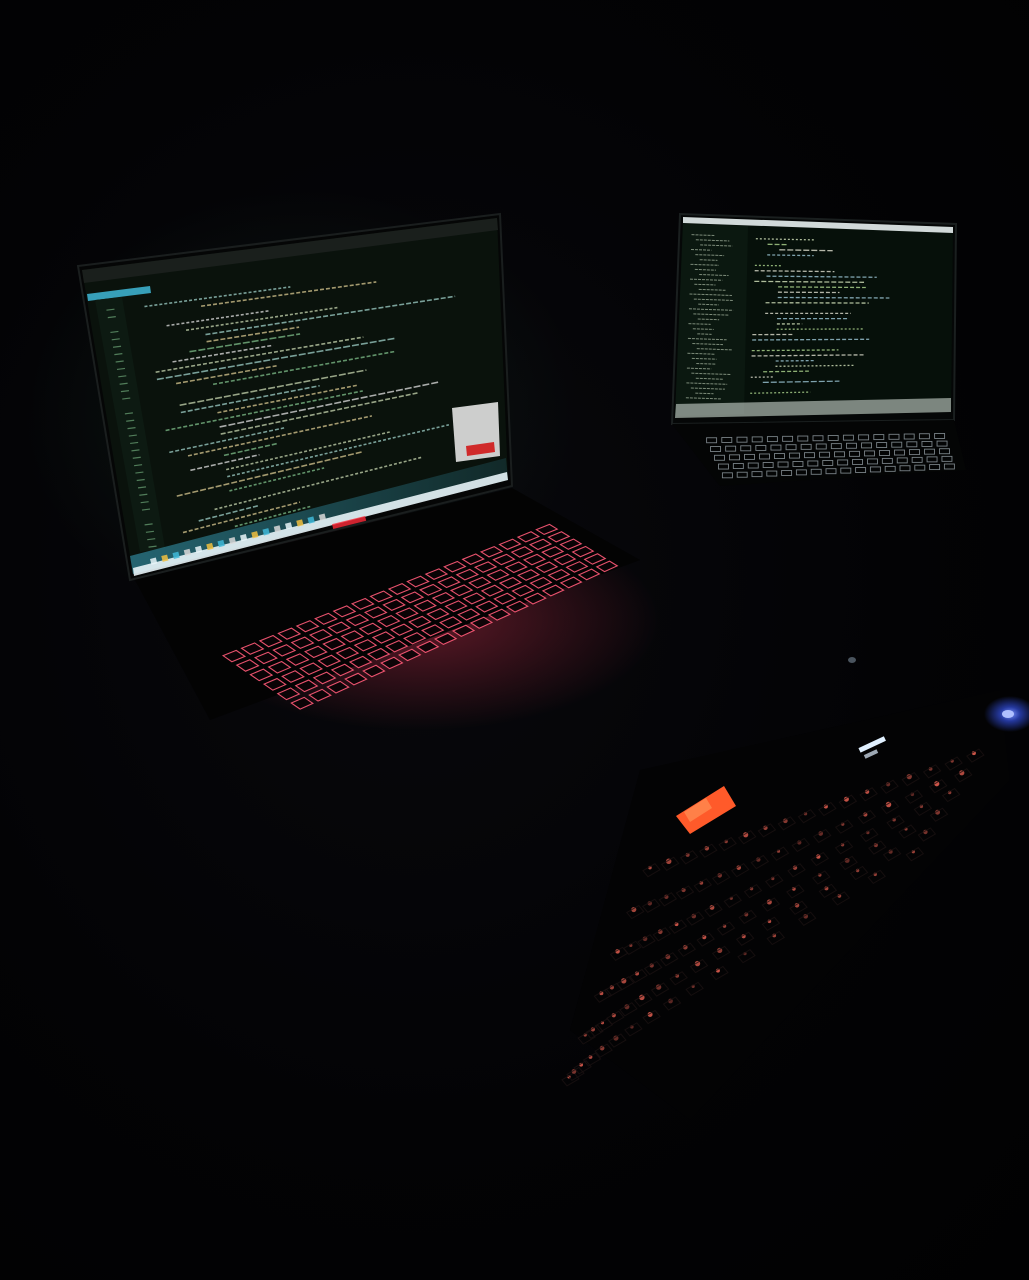 This screenshot has width=1029, height=1280. I want to click on right-laptop, so click(818, 349).